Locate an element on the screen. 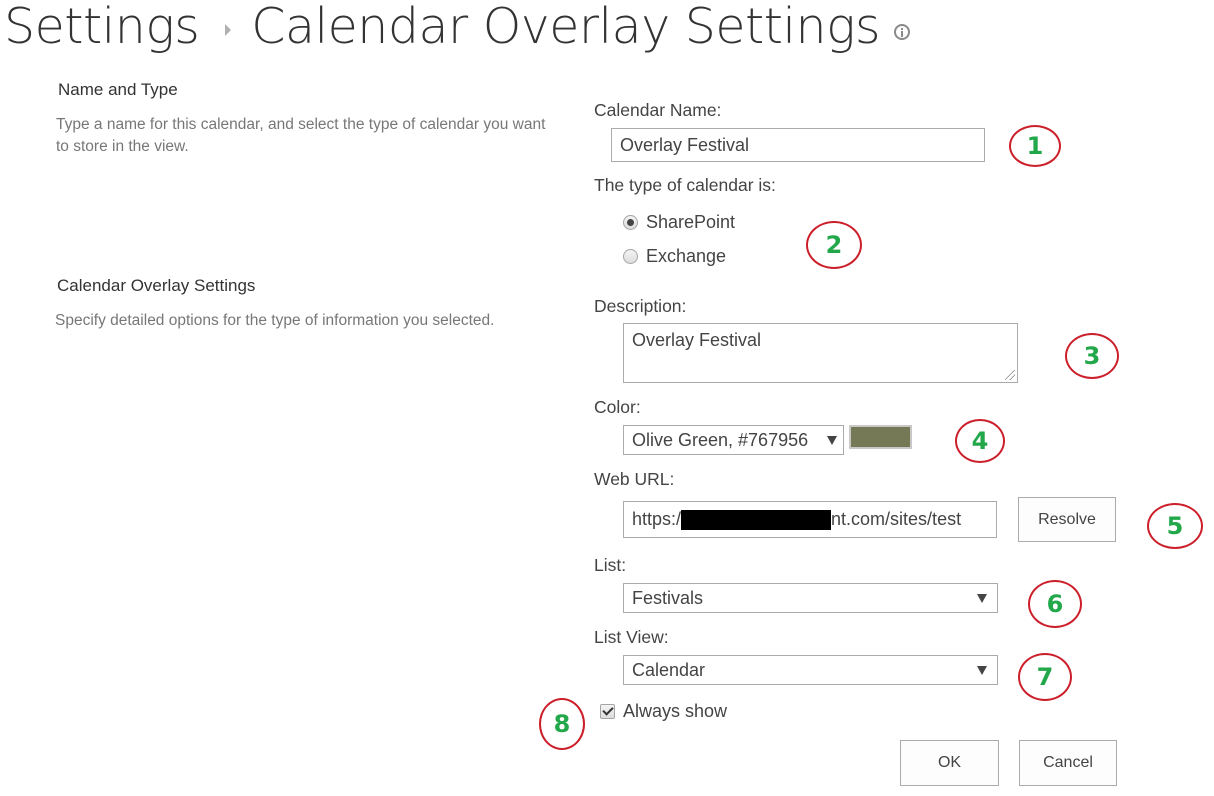 The height and width of the screenshot is (796, 1214). always-show-row: Always show is located at coordinates (663, 711).